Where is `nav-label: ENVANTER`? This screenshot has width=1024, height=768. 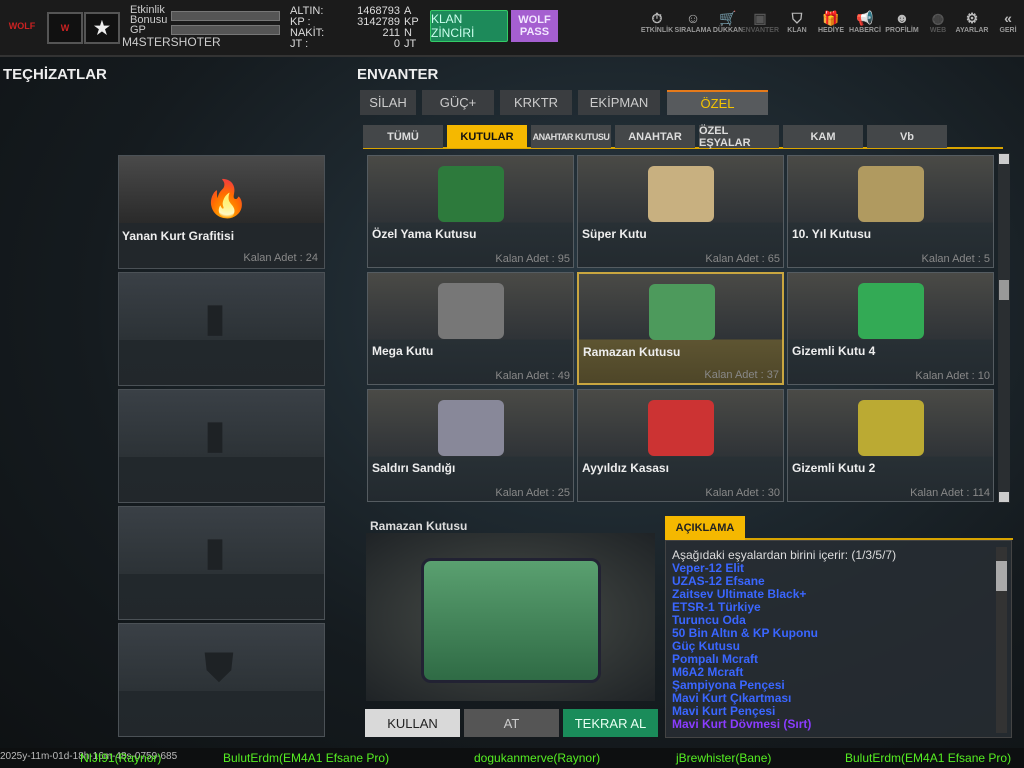 nav-label: ENVANTER is located at coordinates (760, 30).